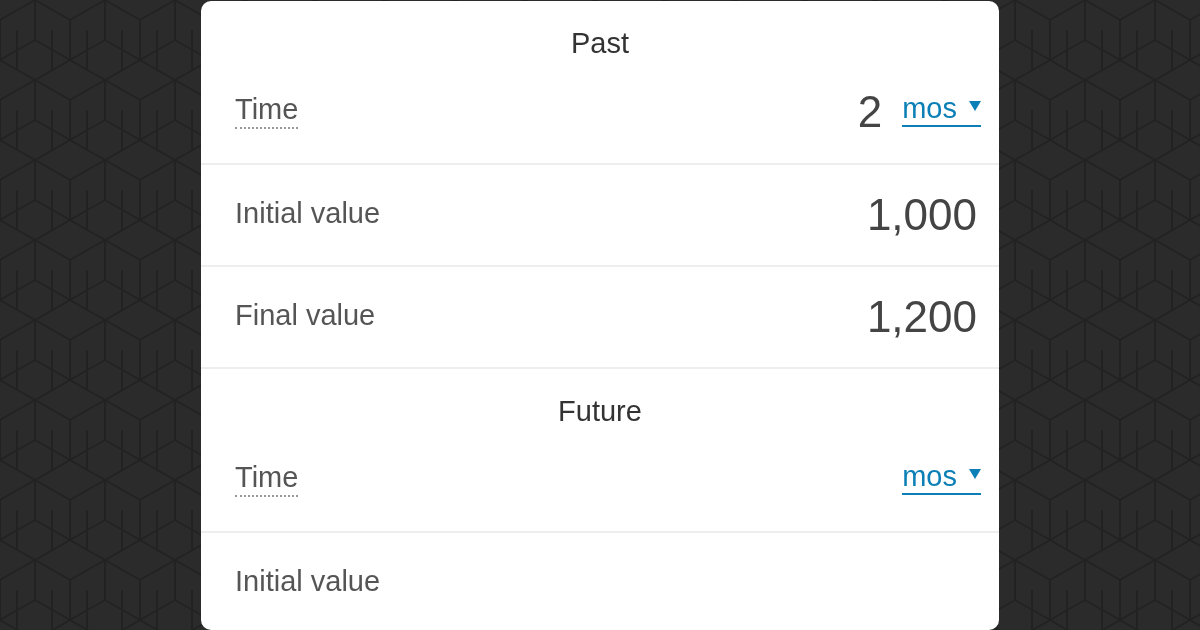 This screenshot has height=630, width=1200. I want to click on number-value: 1,200, so click(921, 317).